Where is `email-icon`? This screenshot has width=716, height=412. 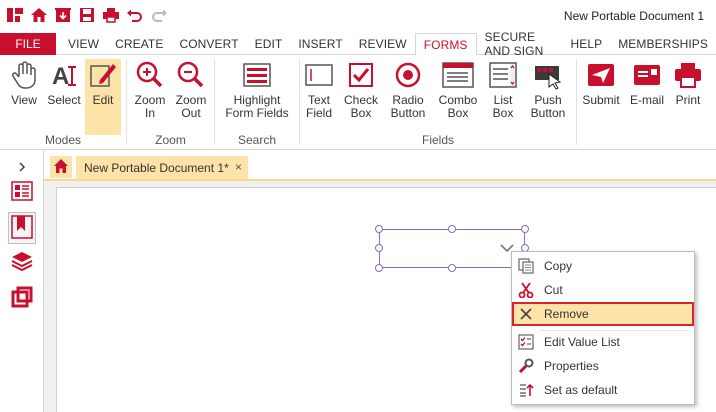 email-icon is located at coordinates (647, 75).